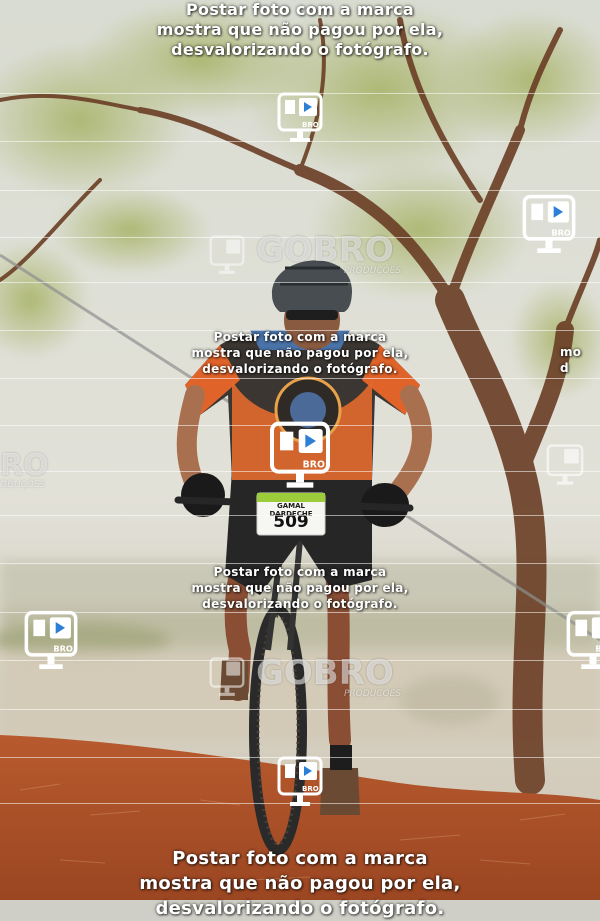 The width and height of the screenshot is (600, 921). What do you see at coordinates (564, 368) in the screenshot?
I see `watermark-line: d` at bounding box center [564, 368].